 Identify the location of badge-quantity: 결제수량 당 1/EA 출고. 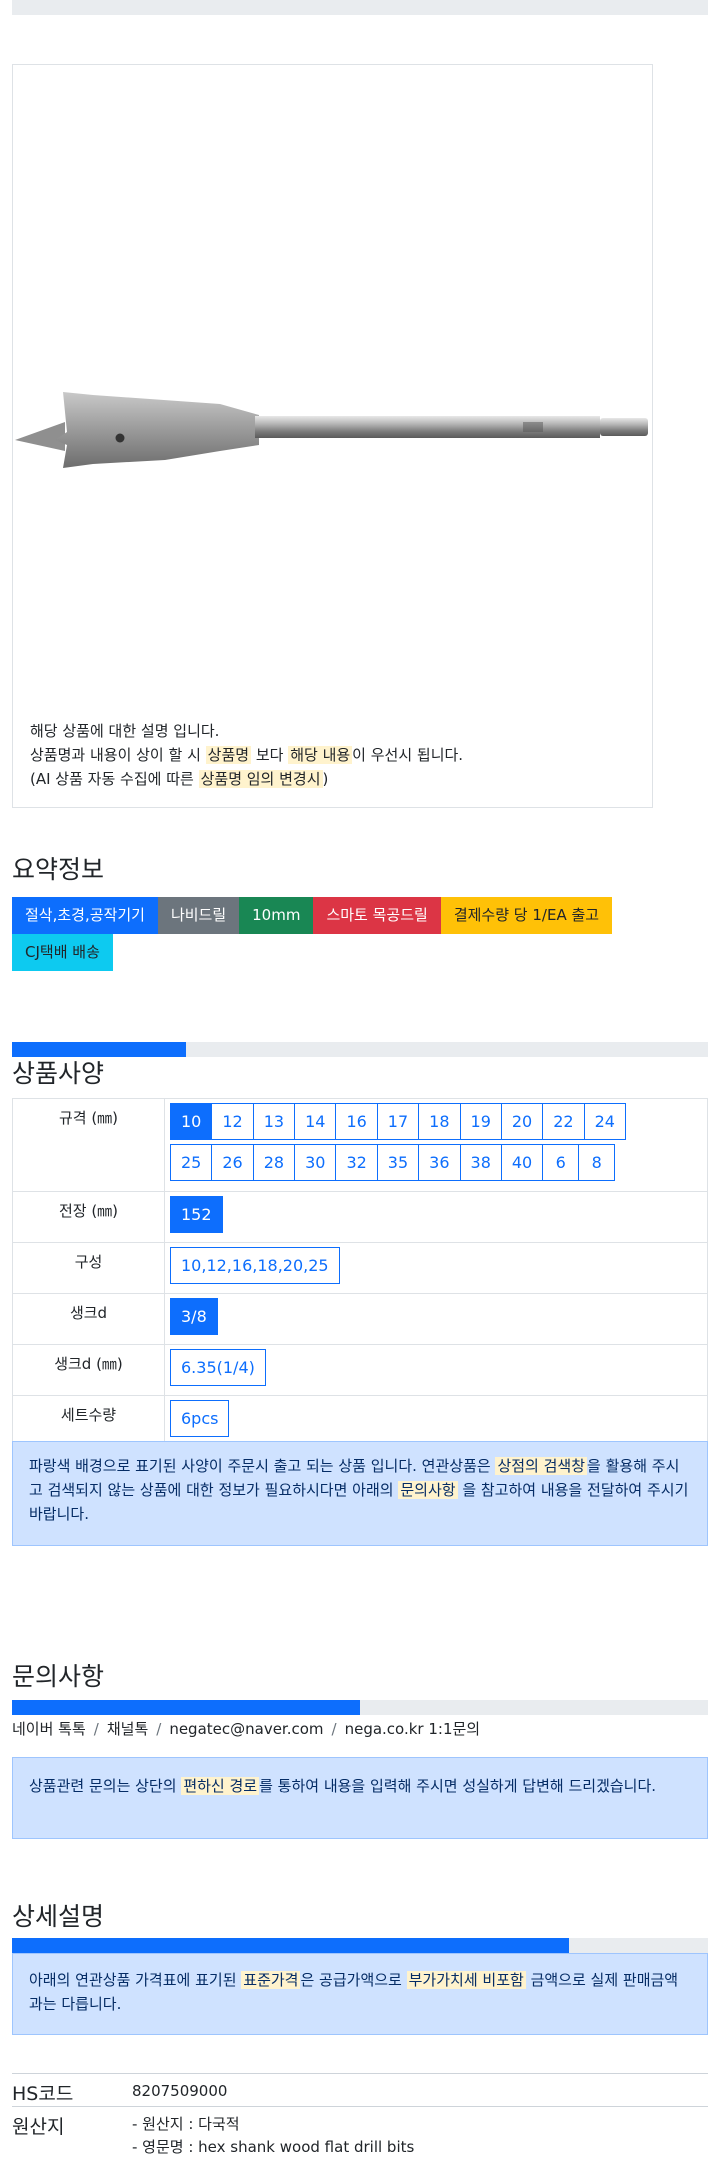
(526, 915).